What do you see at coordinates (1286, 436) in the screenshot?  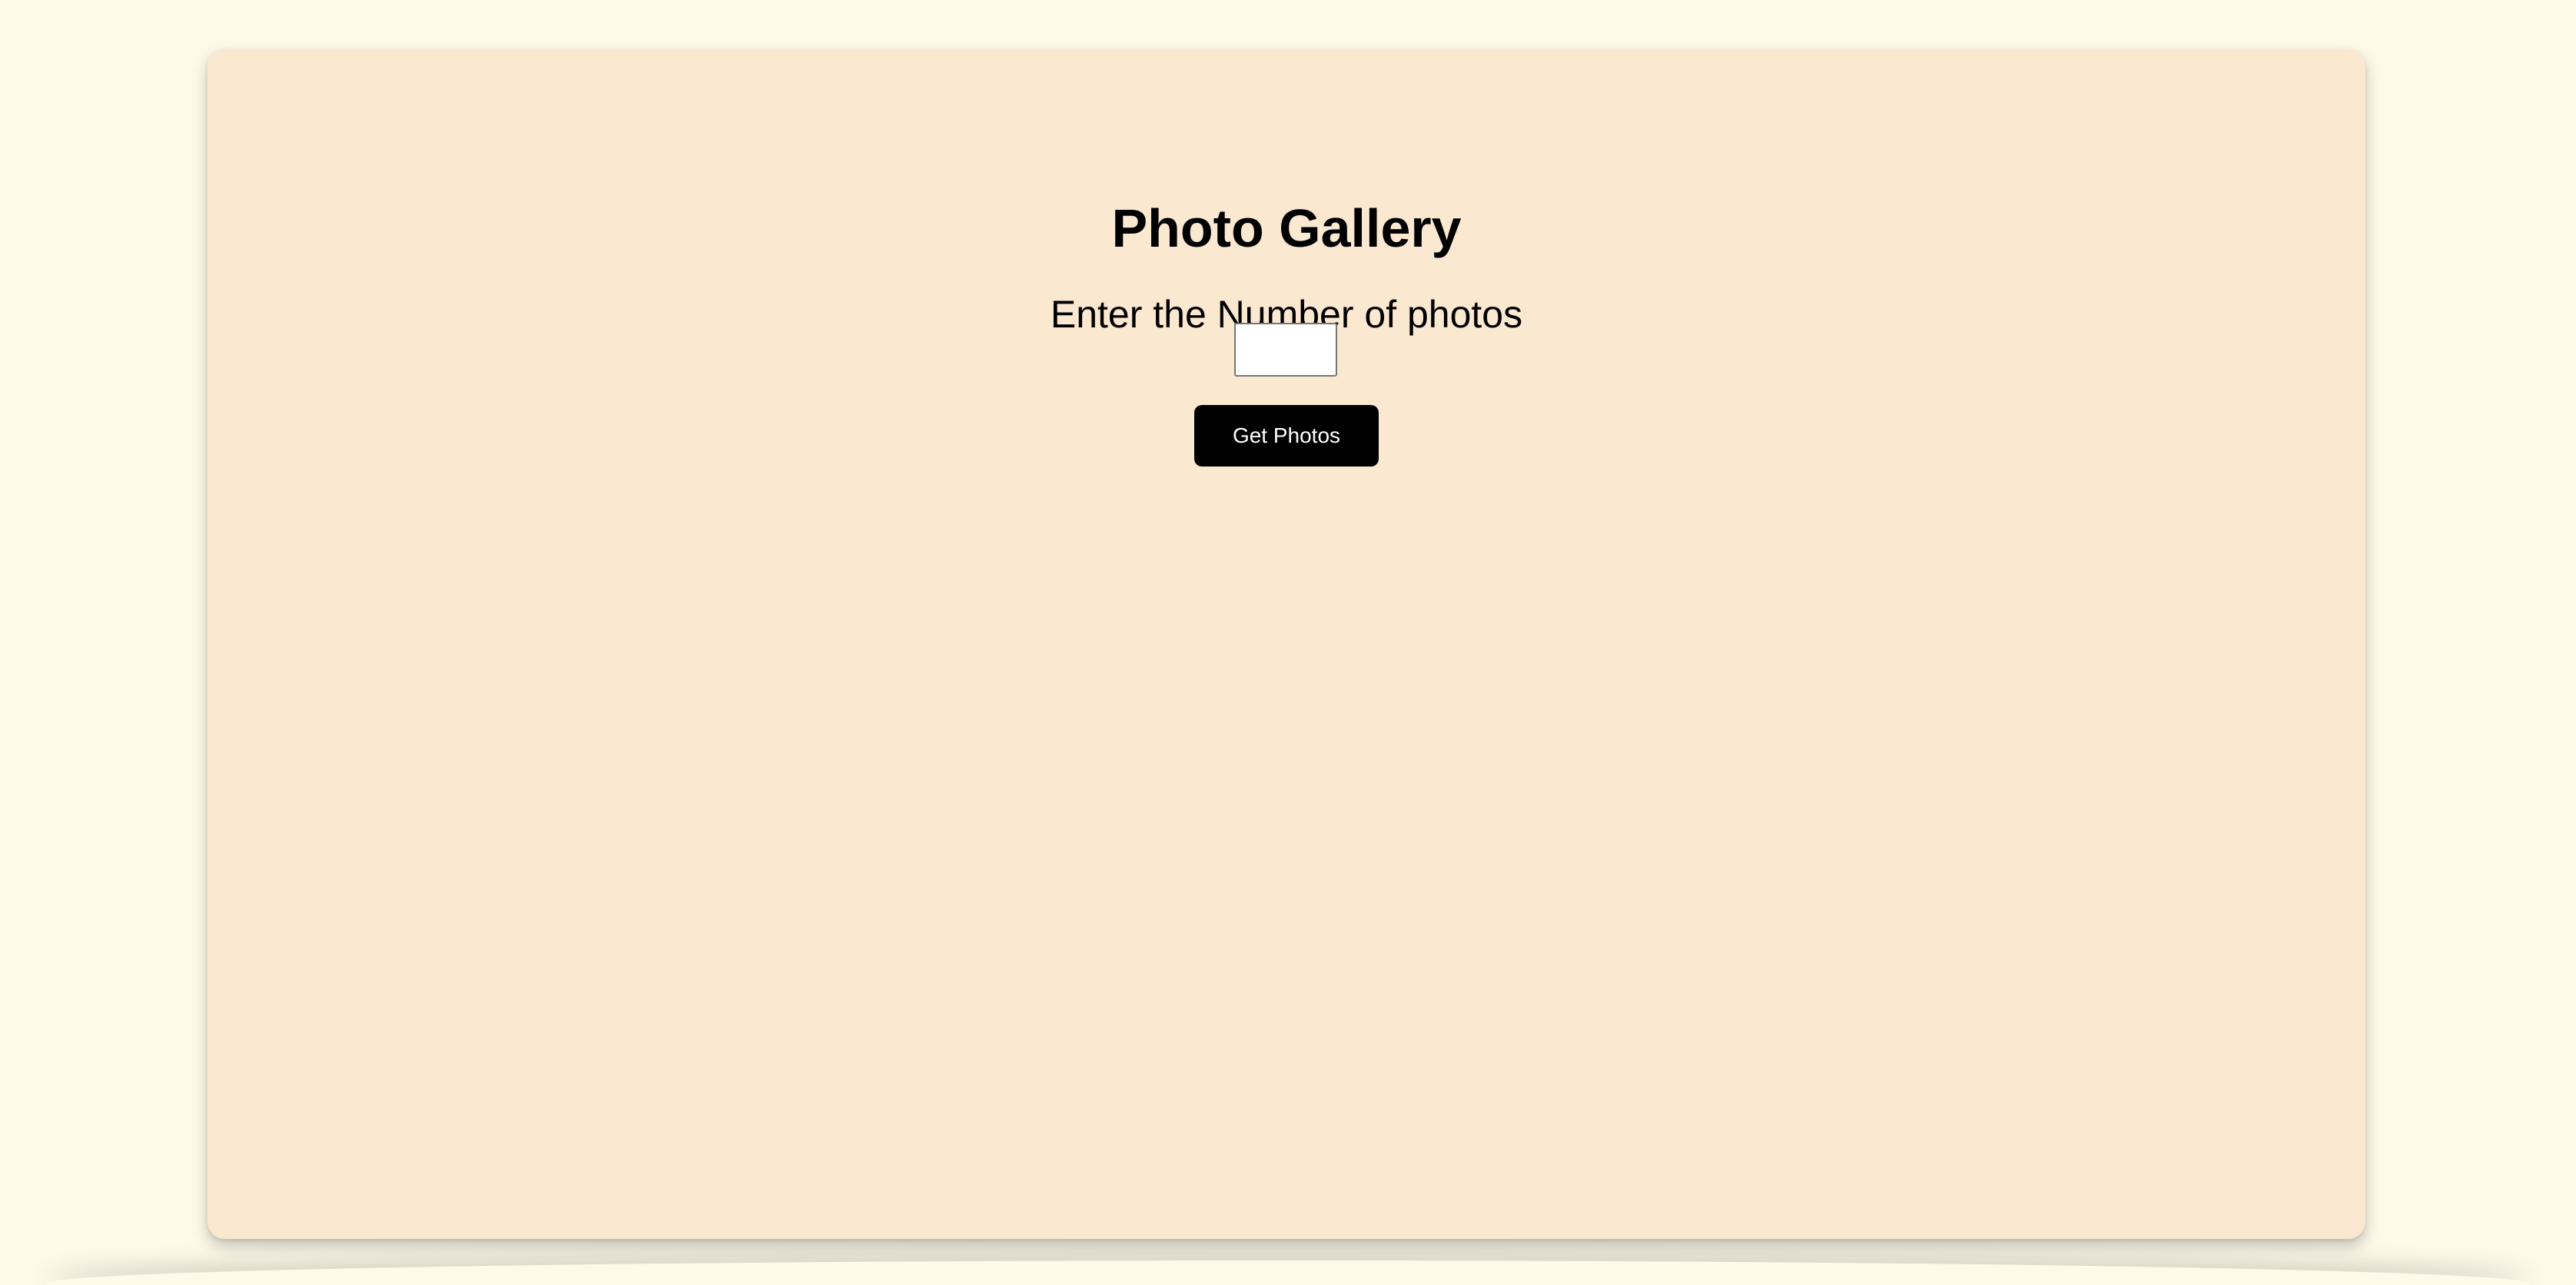 I see `get-photos-button: Get Photos` at bounding box center [1286, 436].